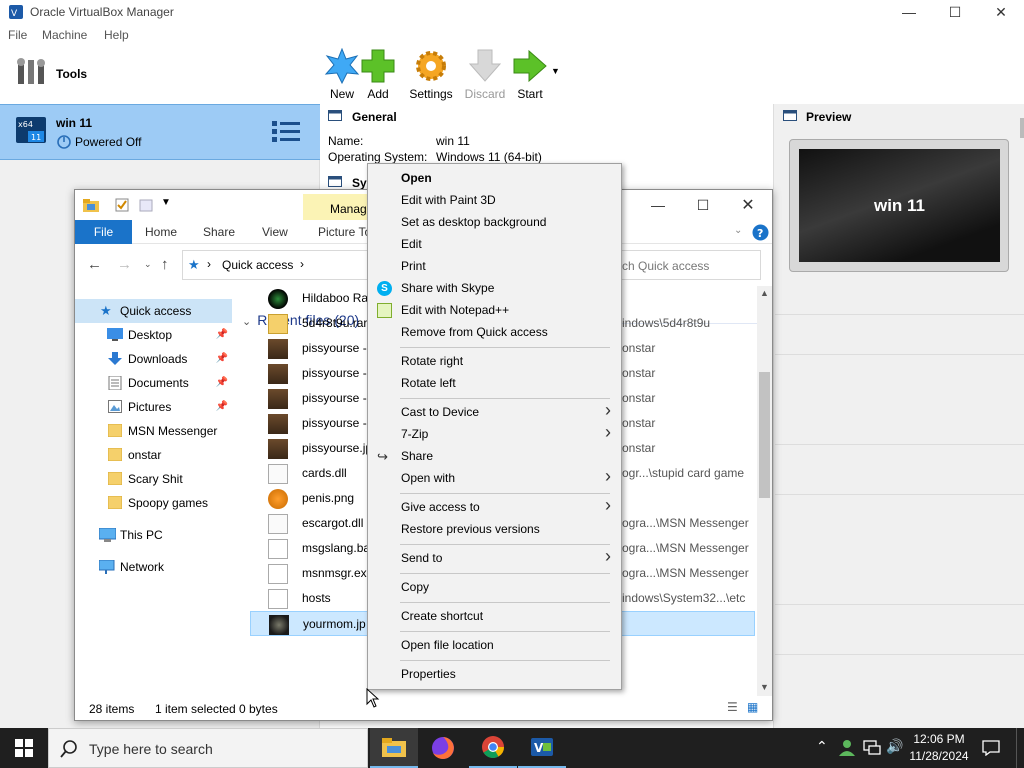 Image resolution: width=1024 pixels, height=768 pixels. What do you see at coordinates (530, 74) in the screenshot?
I see `start-button: Start` at bounding box center [530, 74].